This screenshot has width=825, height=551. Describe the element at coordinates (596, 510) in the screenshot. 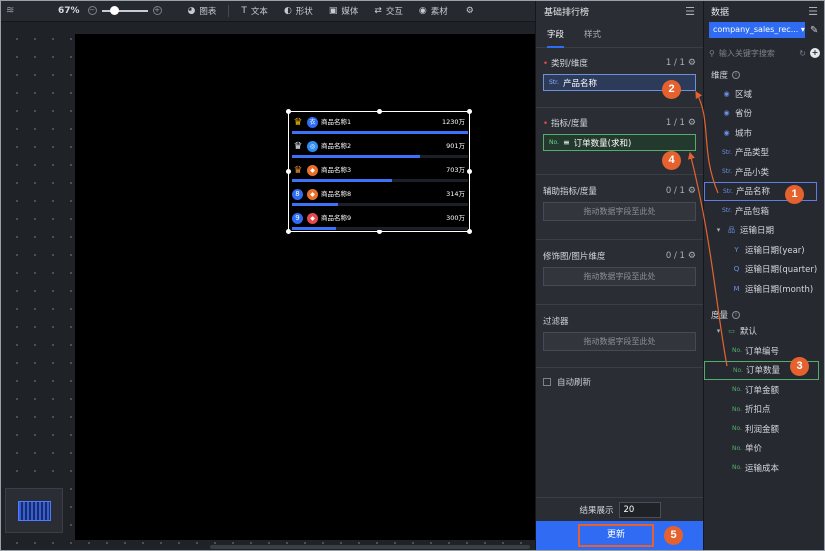

I see `result-count-label: 结果展示` at that location.